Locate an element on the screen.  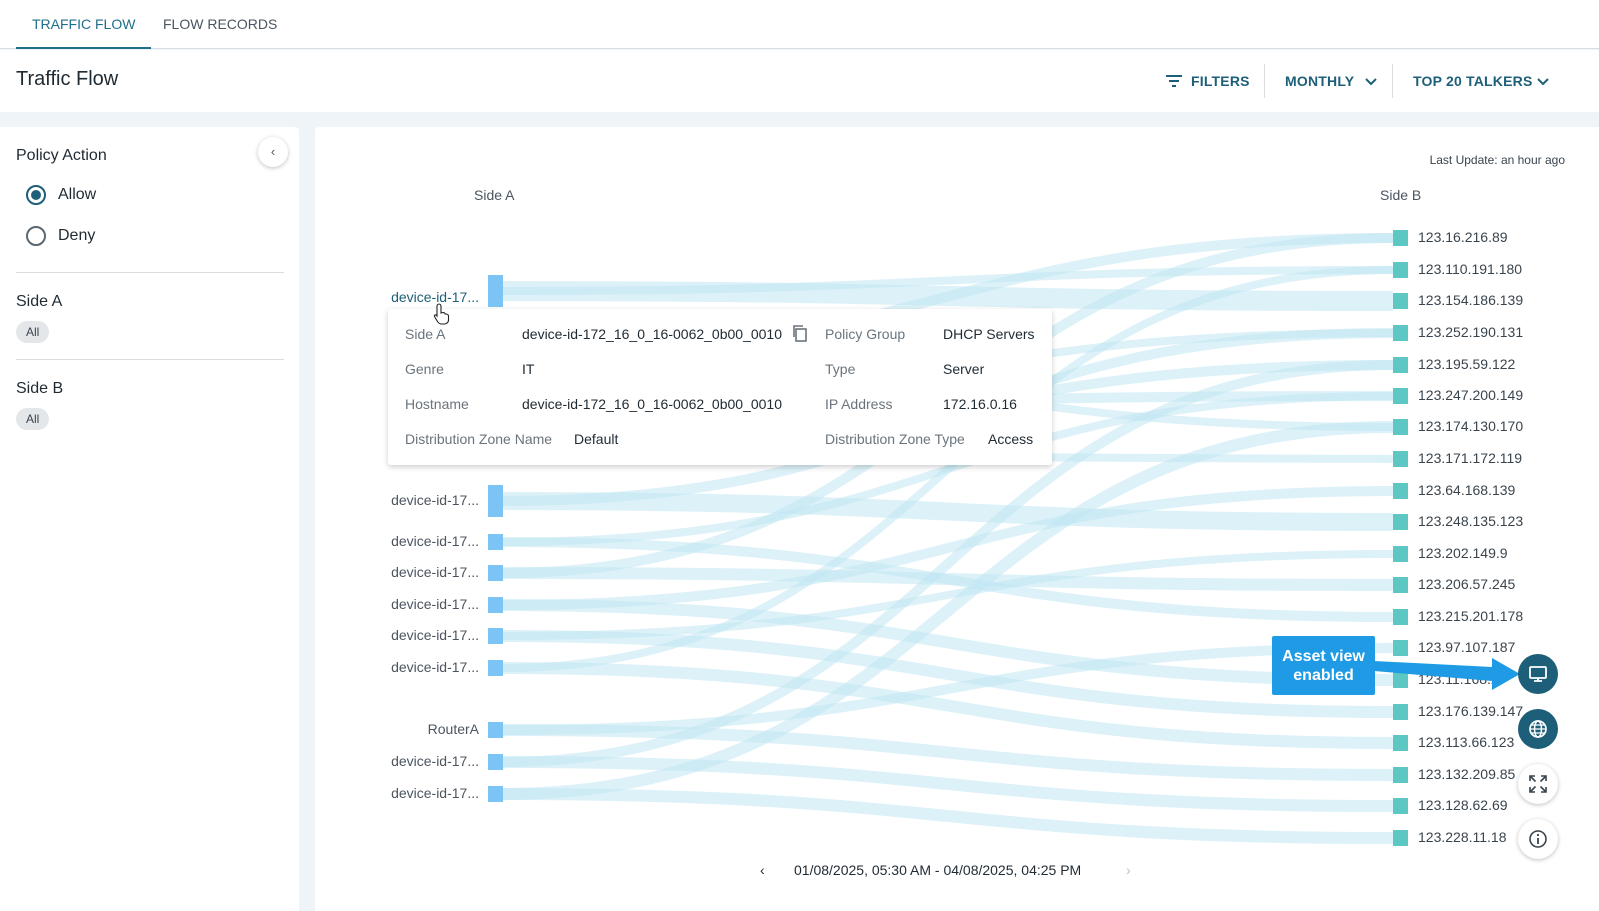
hand-cursor-icon is located at coordinates (441, 314).